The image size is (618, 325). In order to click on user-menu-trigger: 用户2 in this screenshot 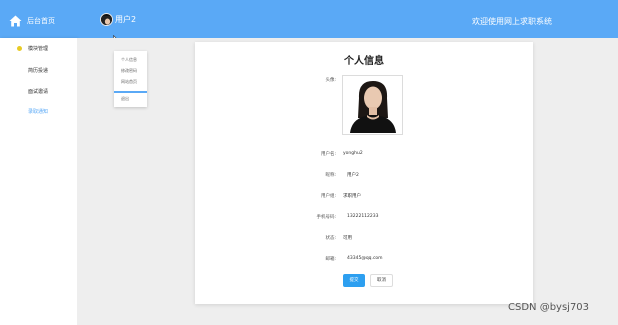, I will do `click(118, 19)`.